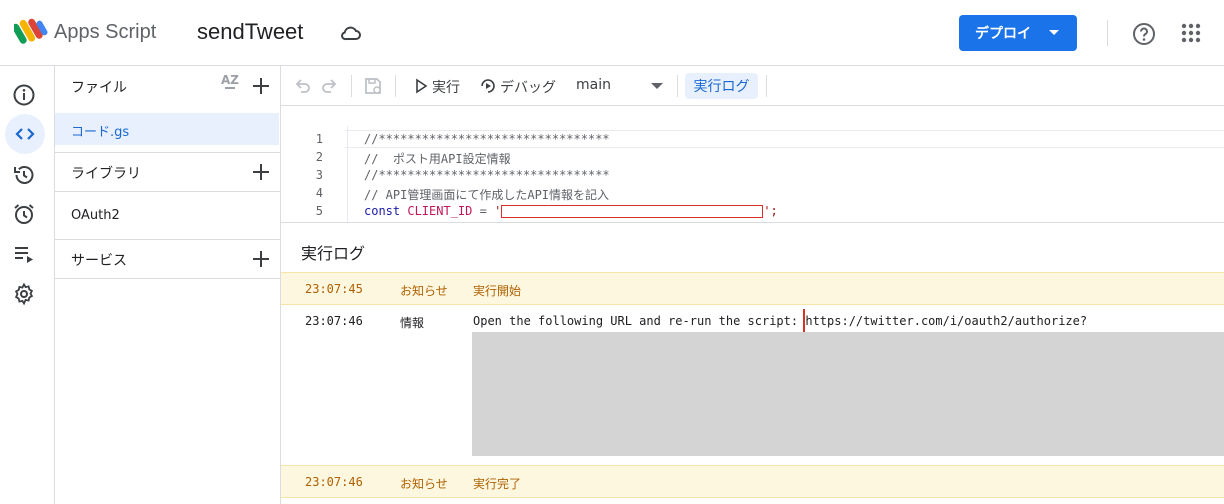 The image size is (1224, 504). I want to click on sort-az-icon: AZ, so click(230, 81).